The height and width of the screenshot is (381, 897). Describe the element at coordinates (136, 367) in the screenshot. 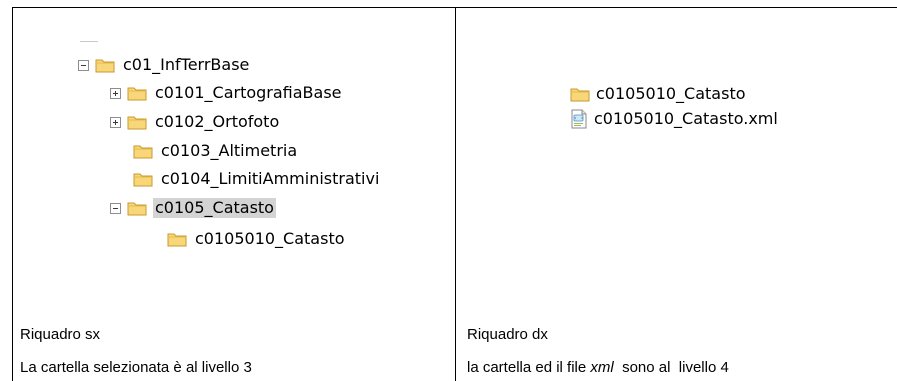

I see `left-caption-text: La cartella selezionata è al livello 3` at that location.